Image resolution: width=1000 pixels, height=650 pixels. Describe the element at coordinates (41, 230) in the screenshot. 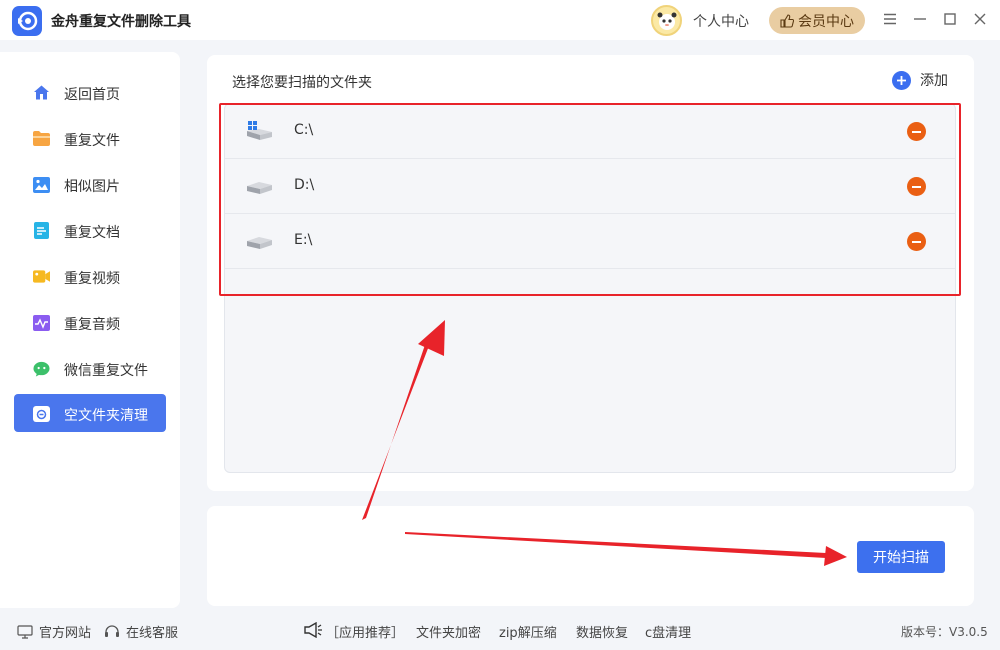

I see `document-icon` at that location.